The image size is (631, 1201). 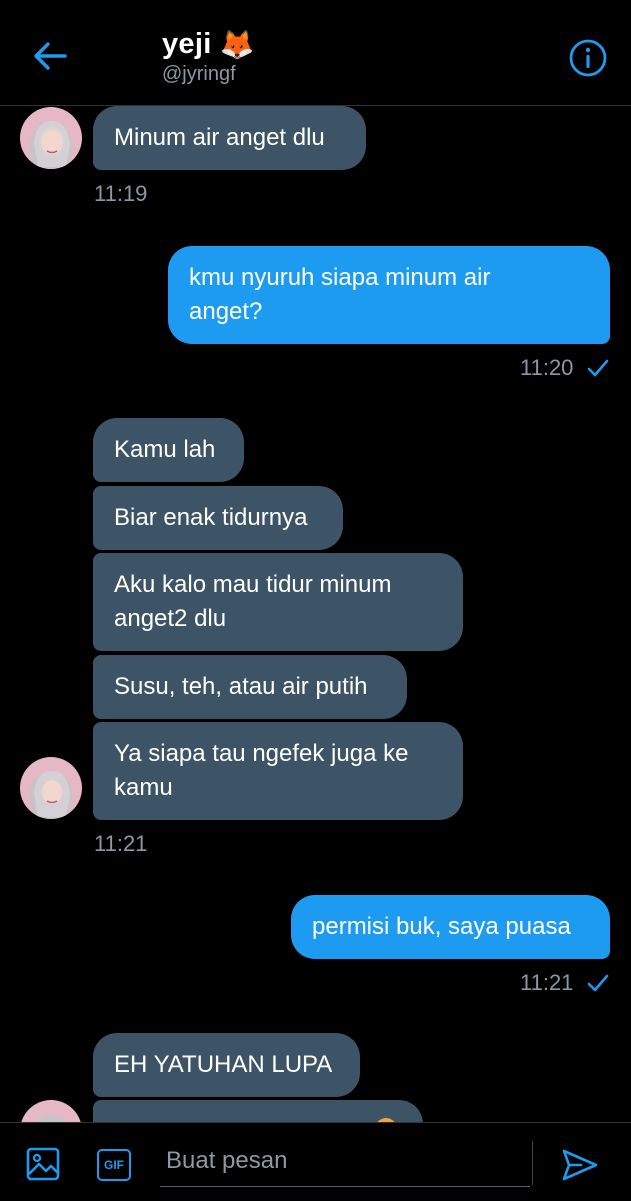 I want to click on message-text-line: anget?, so click(x=226, y=311).